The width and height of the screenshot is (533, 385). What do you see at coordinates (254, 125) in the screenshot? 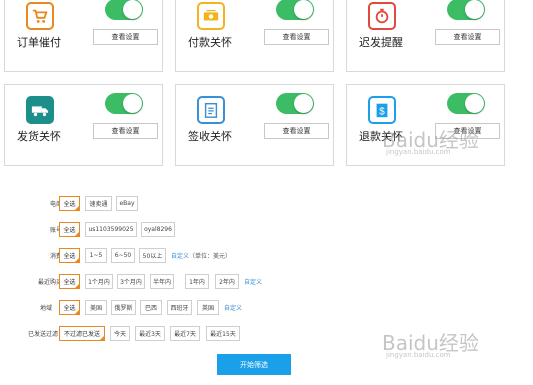
I see `card-receipt-care: 签收关怀 查看设置` at bounding box center [254, 125].